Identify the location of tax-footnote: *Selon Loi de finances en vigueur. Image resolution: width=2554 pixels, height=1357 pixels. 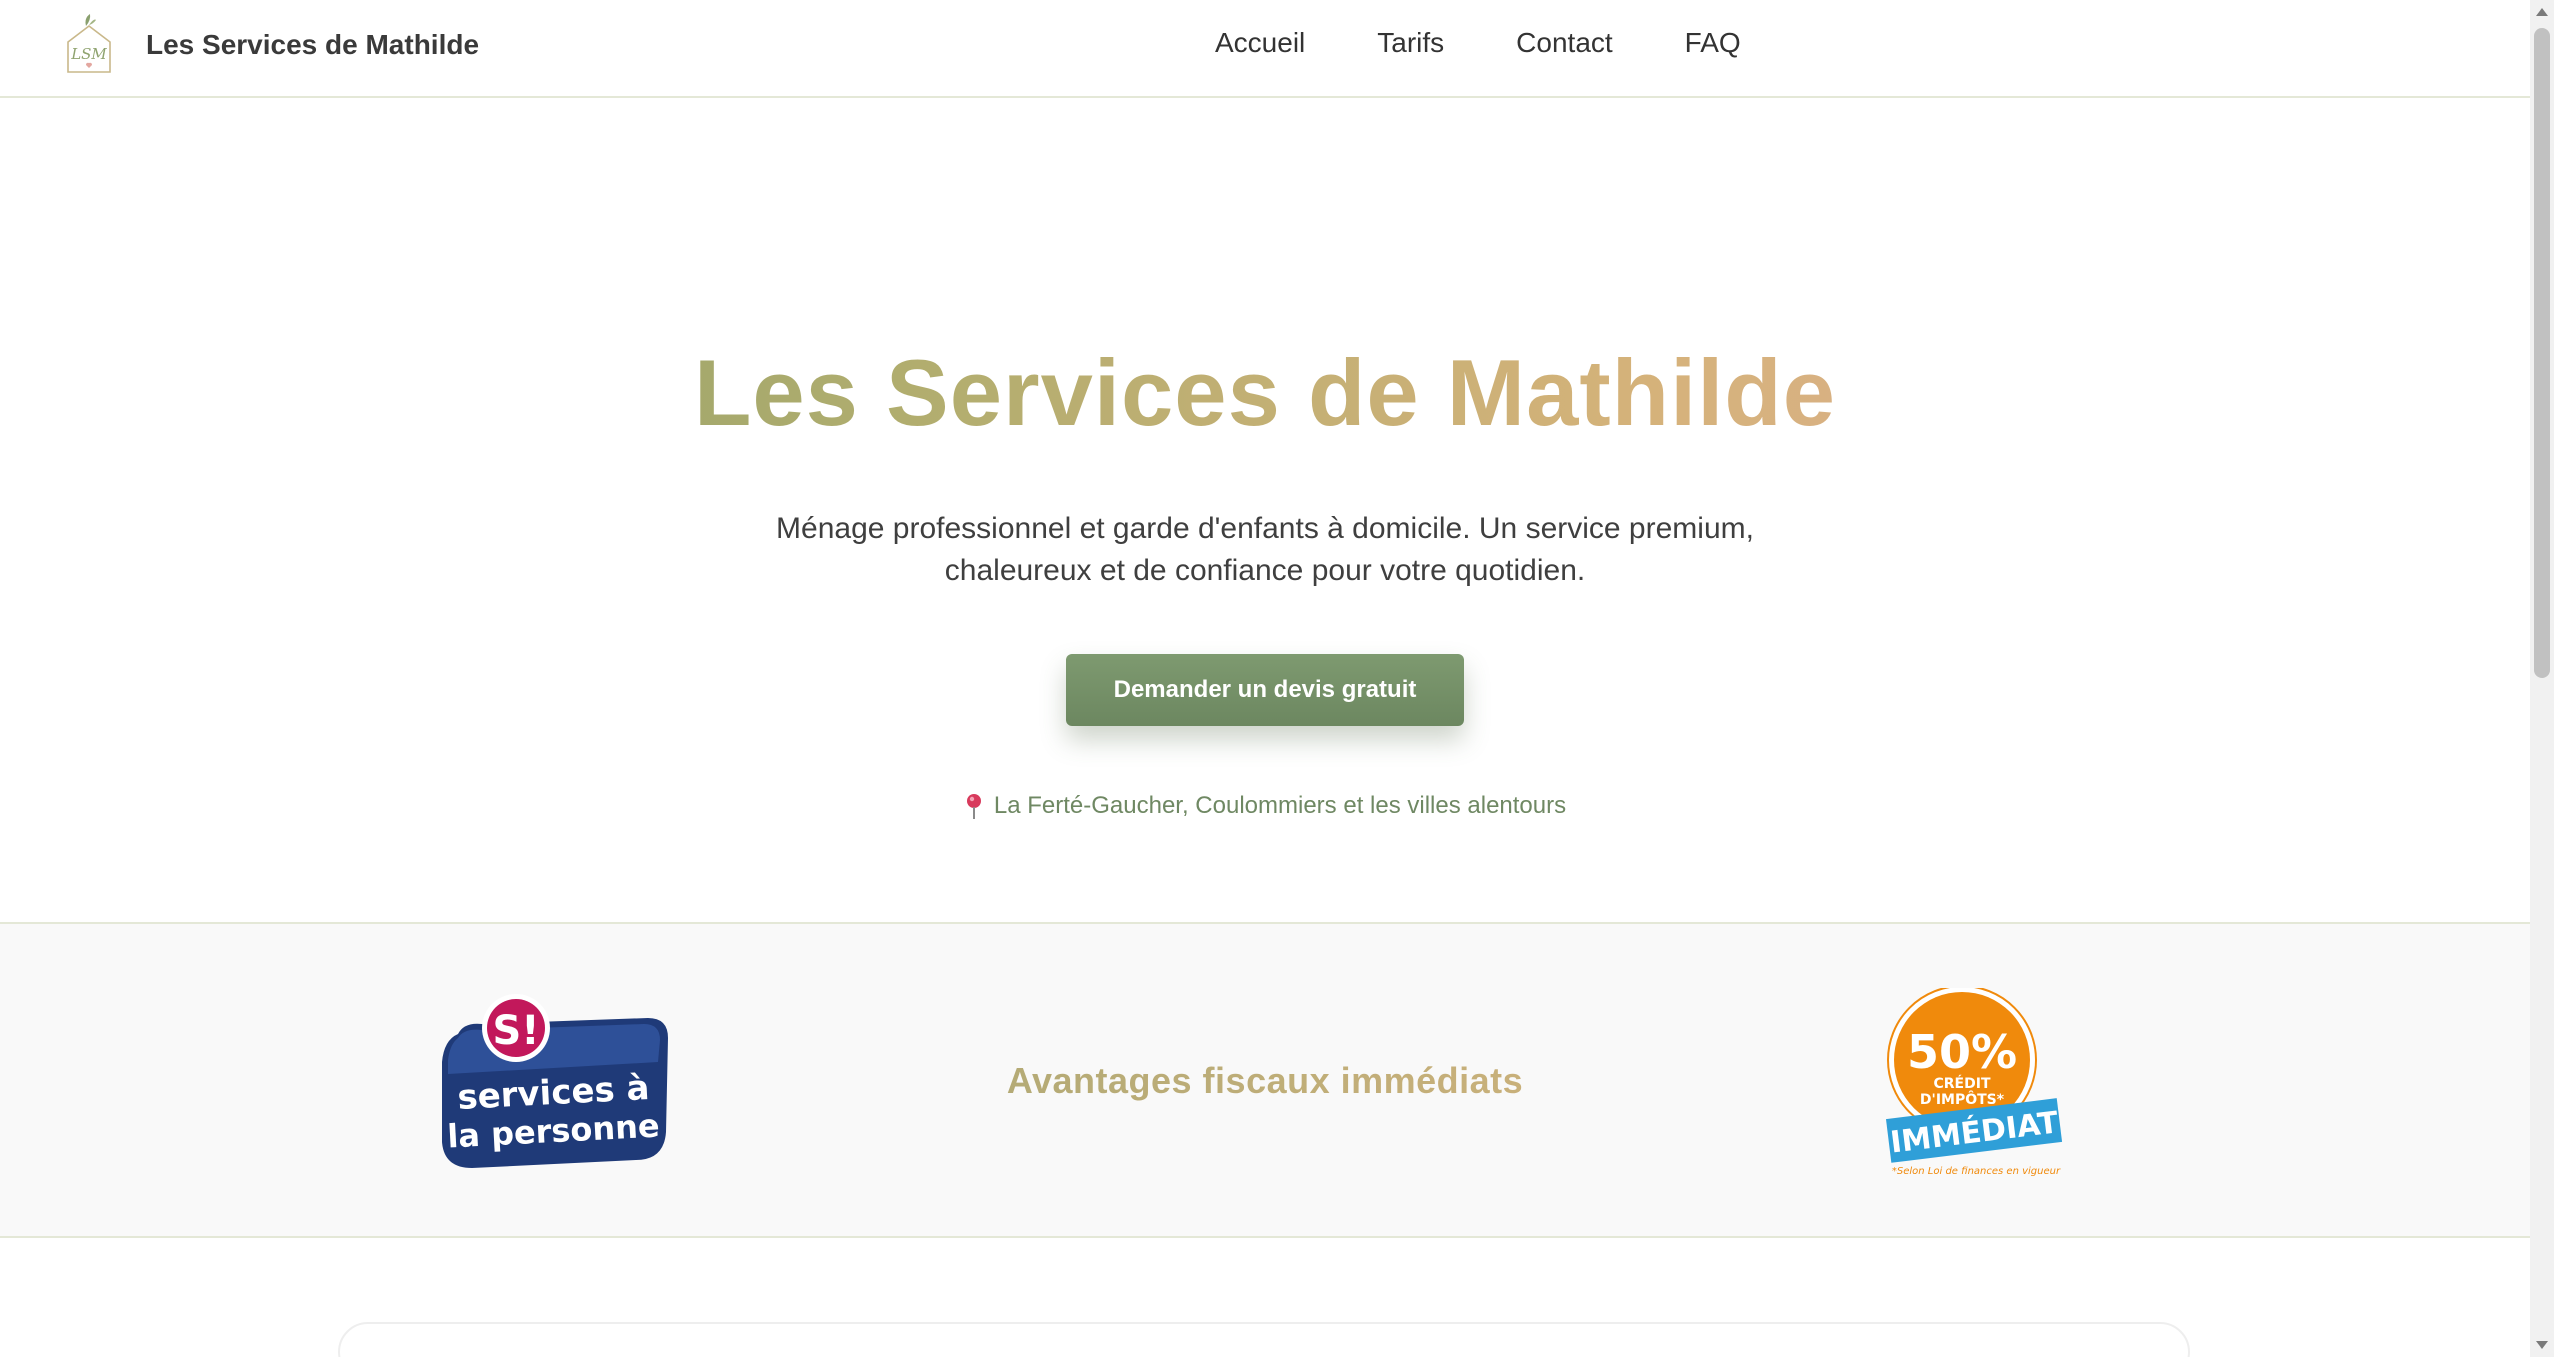
(1976, 1171).